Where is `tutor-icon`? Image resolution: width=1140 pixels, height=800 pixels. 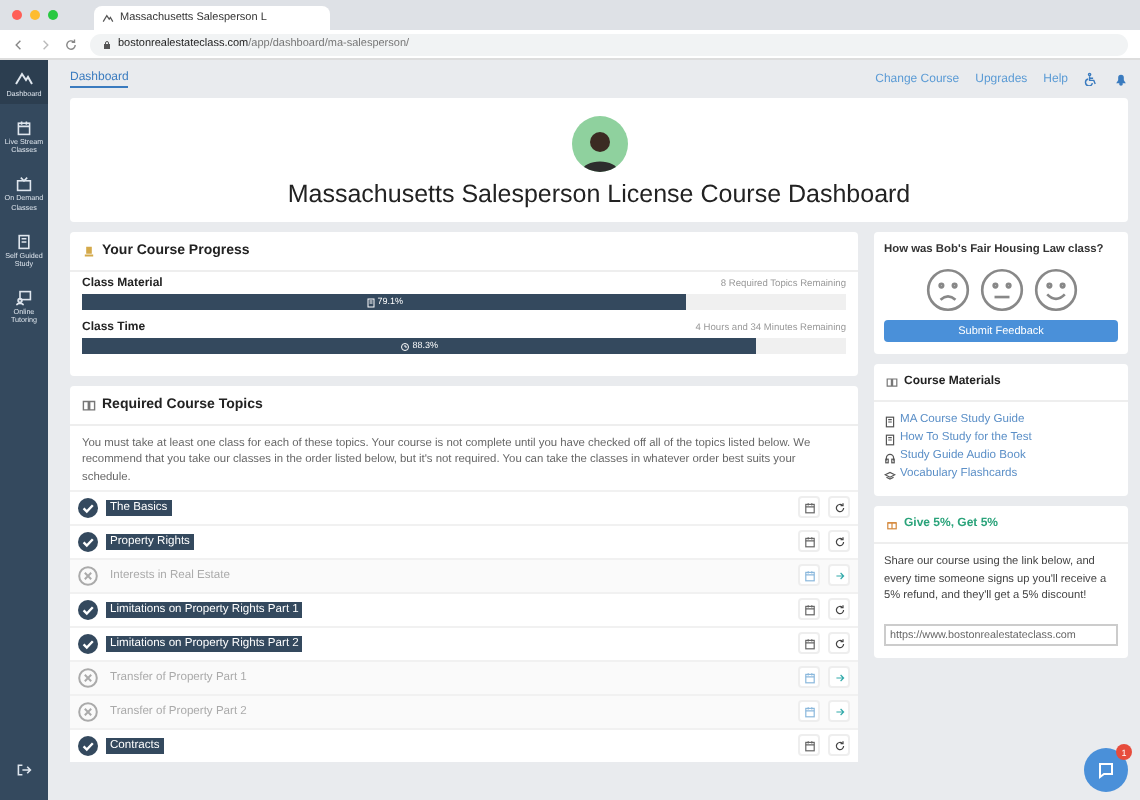
tutor-icon is located at coordinates (24, 297).